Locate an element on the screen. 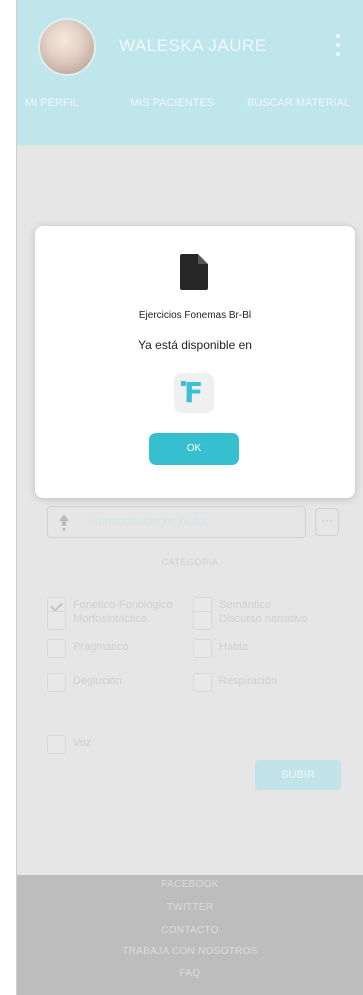 The height and width of the screenshot is (995, 363). app-logo-icon: F is located at coordinates (194, 393).